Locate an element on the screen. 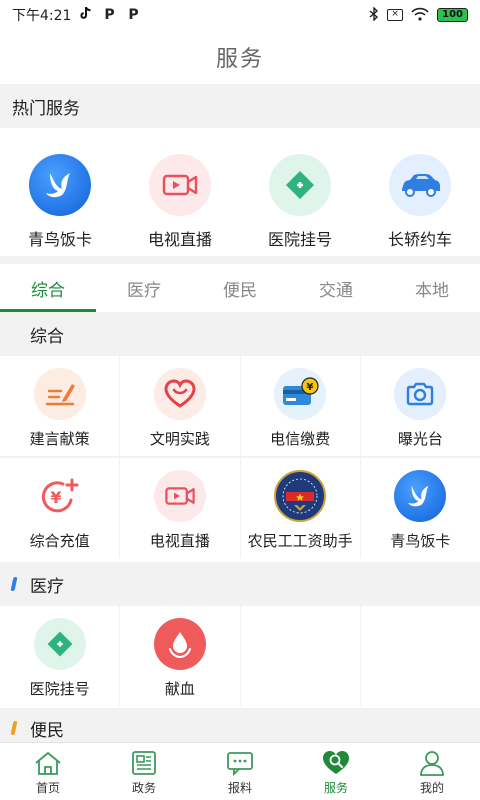 Image resolution: width=480 pixels, height=800 pixels. nav-mine: 我的 is located at coordinates (432, 771).